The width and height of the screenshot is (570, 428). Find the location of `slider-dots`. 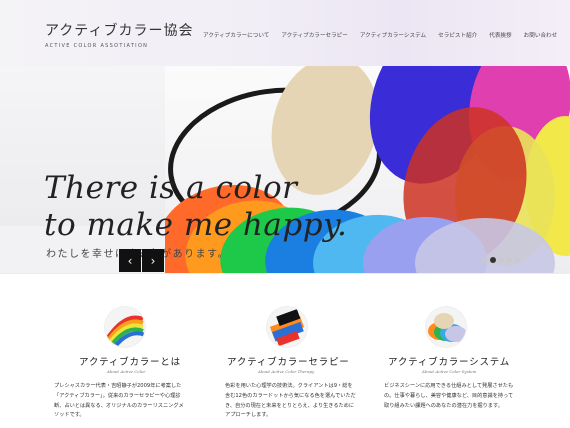

slider-dots is located at coordinates (501, 260).